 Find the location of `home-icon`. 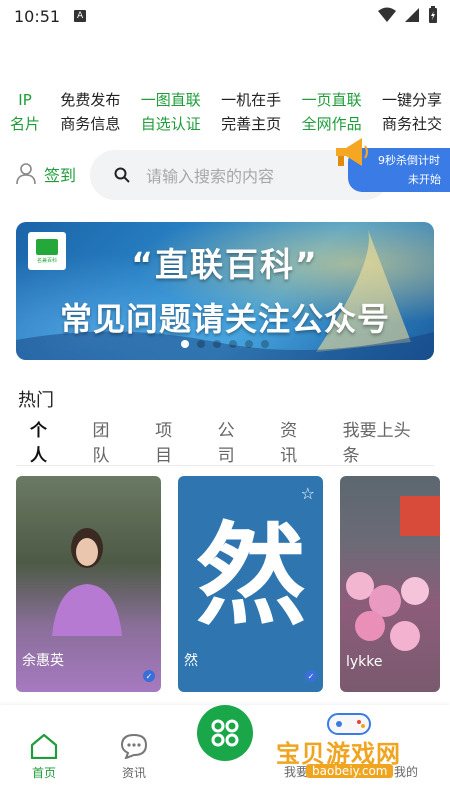

home-icon is located at coordinates (44, 746).